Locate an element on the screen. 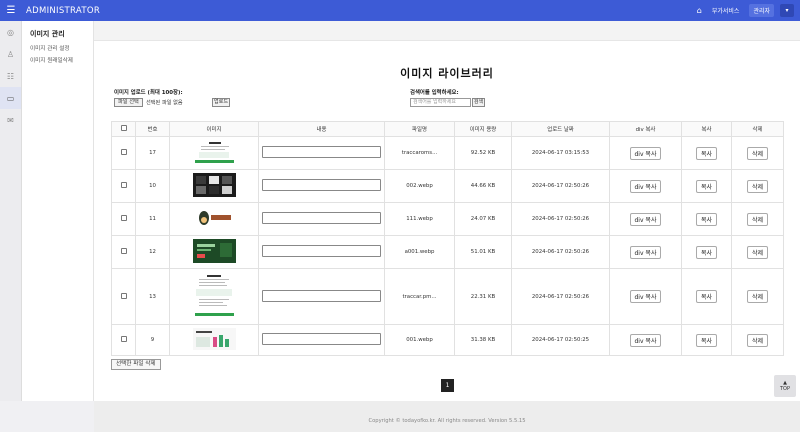  row-number: 11 is located at coordinates (152, 219).